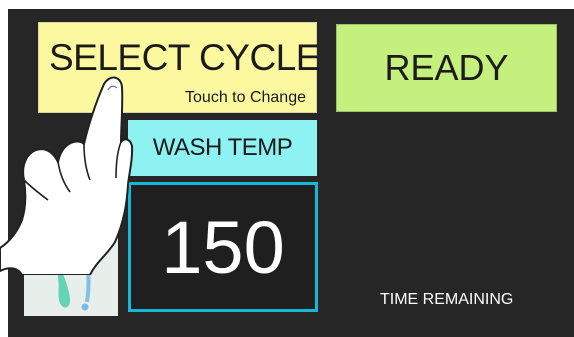  What do you see at coordinates (447, 299) in the screenshot?
I see `time-remaining-label: TIME REMAINING` at bounding box center [447, 299].